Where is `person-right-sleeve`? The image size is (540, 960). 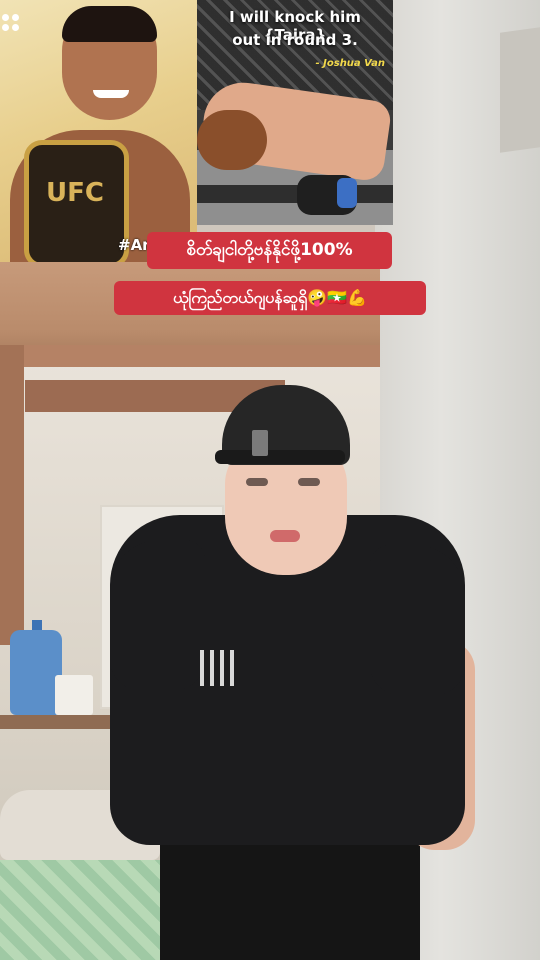 person-right-sleeve is located at coordinates (417, 620).